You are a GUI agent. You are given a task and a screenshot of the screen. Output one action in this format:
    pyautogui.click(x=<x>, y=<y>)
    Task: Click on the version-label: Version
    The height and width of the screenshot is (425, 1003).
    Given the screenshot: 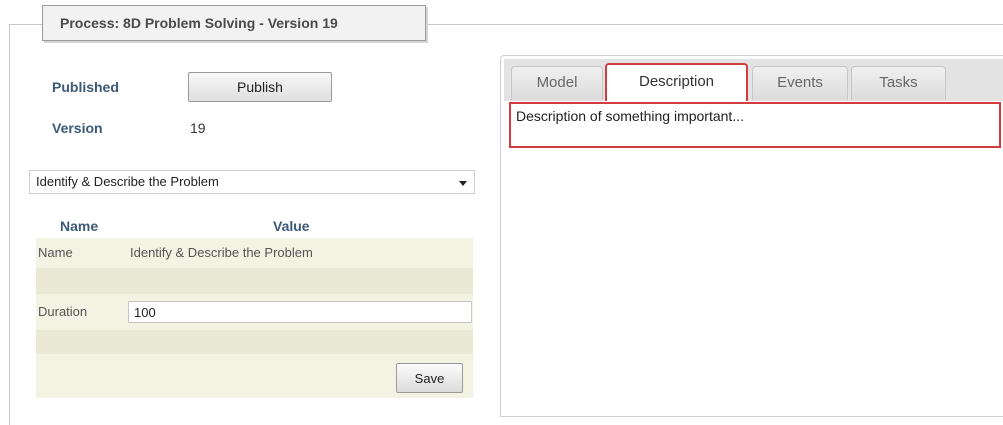 What is the action you would take?
    pyautogui.click(x=77, y=128)
    